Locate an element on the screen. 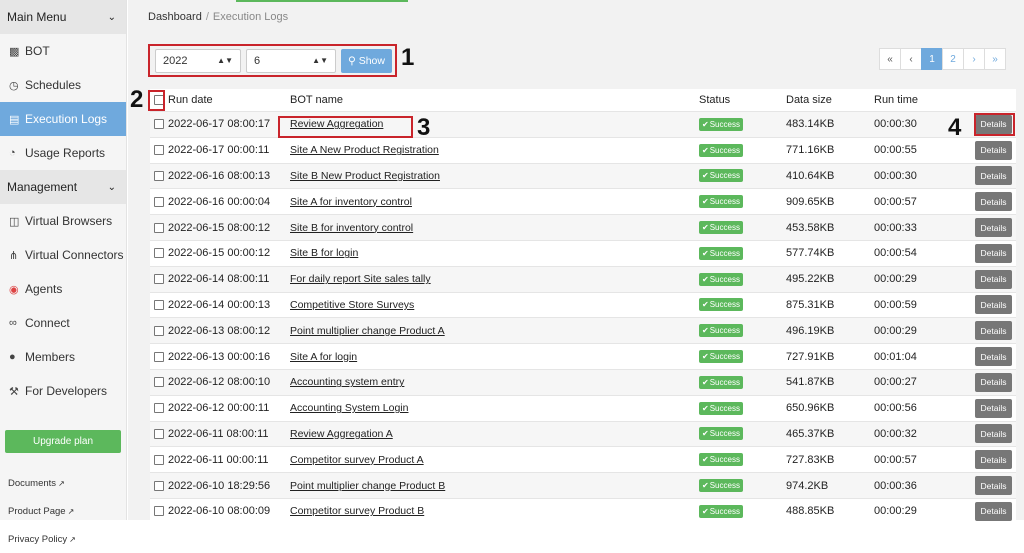 The width and height of the screenshot is (1024, 553). bot-name-link: Site A for login is located at coordinates (323, 357).